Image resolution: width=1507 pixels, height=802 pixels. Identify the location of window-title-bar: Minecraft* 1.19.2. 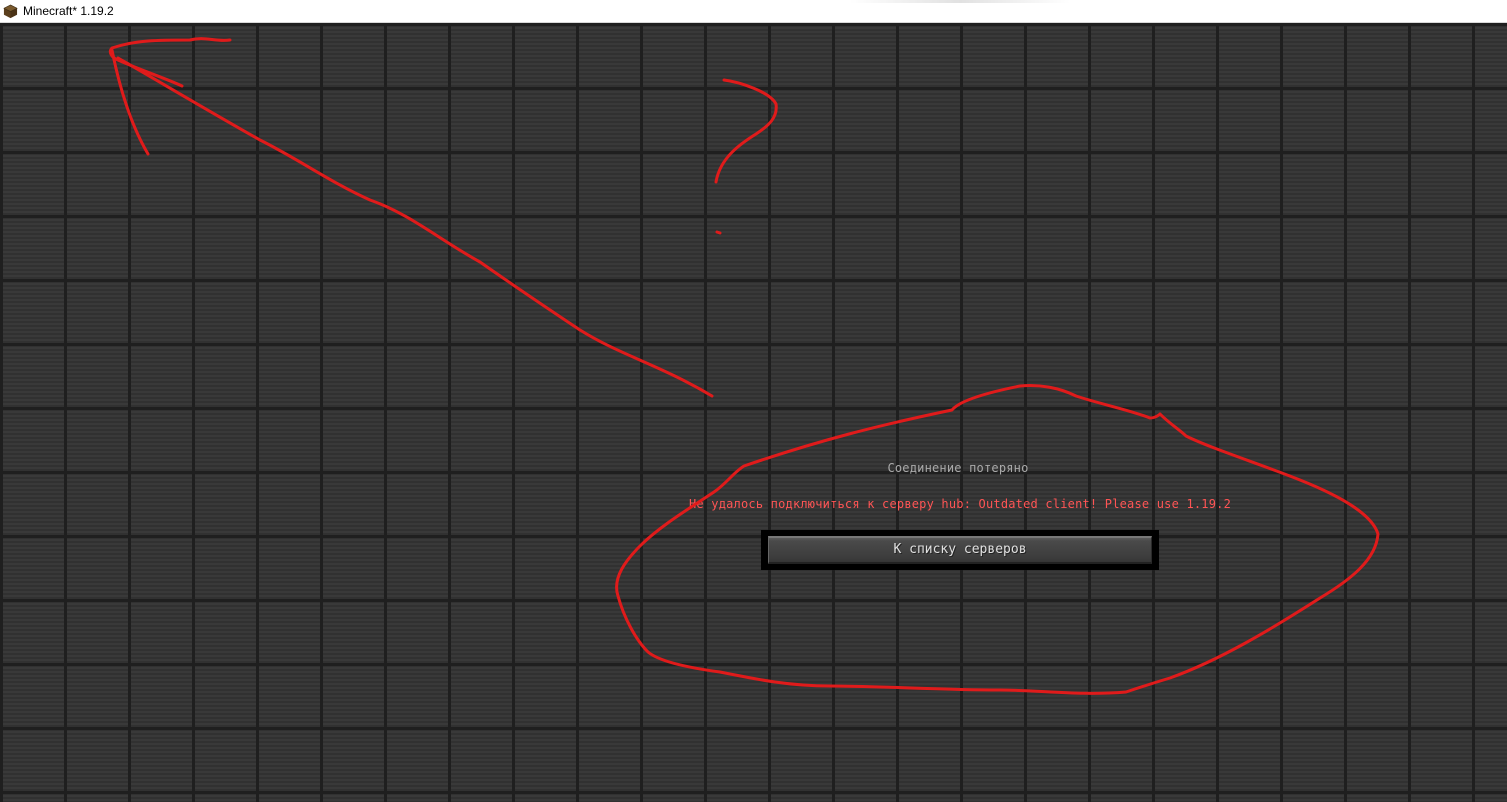
(753, 11).